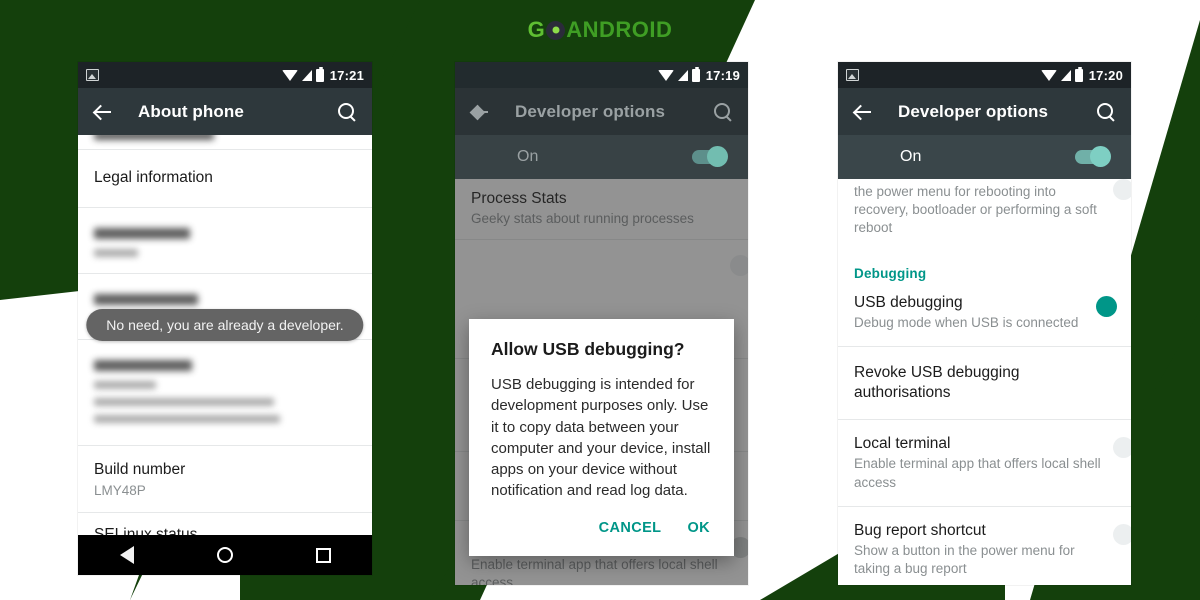  What do you see at coordinates (619, 30) in the screenshot?
I see `logo-wordmark: ANDROID` at bounding box center [619, 30].